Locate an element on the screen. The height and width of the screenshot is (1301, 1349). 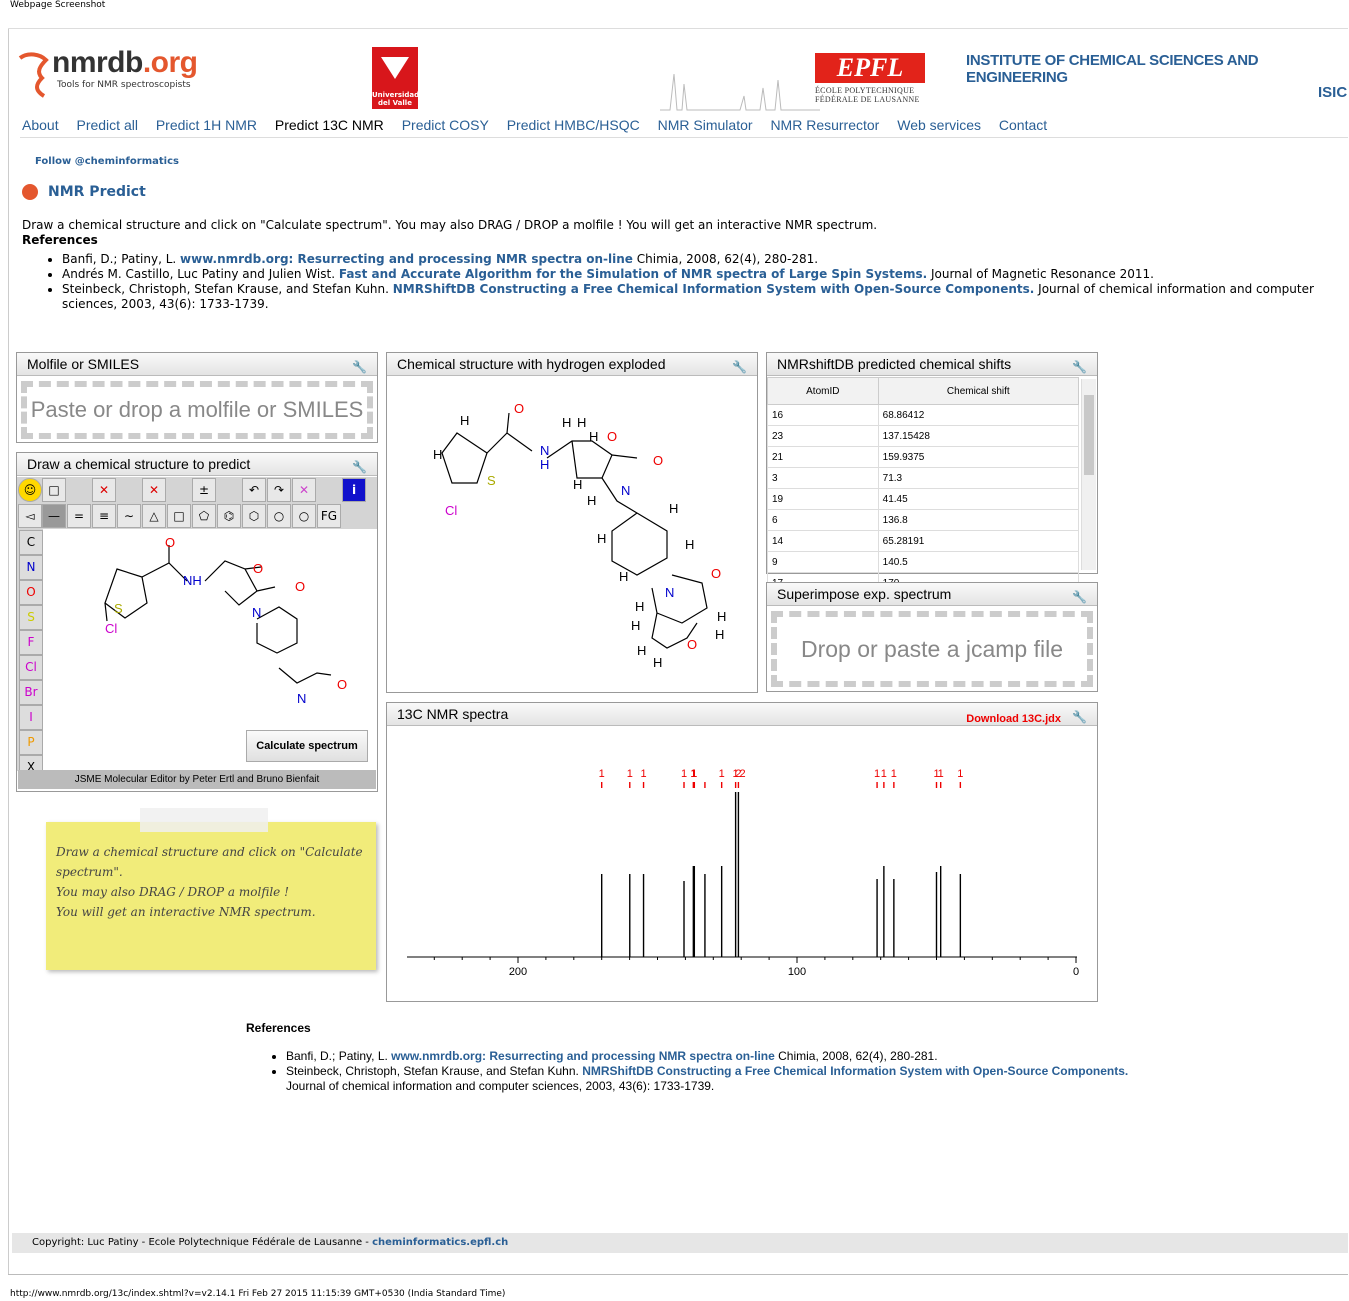
nav-divider is located at coordinates (684, 137).